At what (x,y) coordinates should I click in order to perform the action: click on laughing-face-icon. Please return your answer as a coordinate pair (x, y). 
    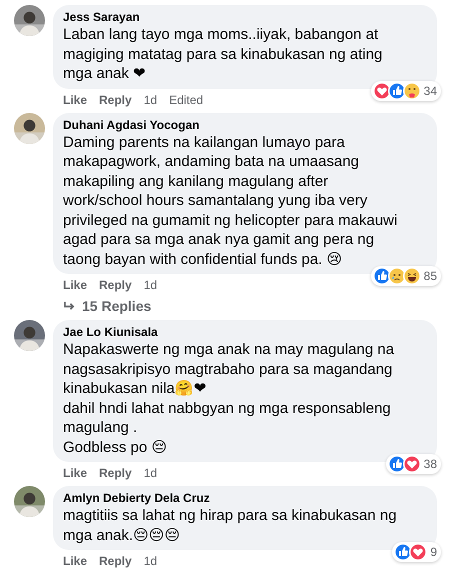
    Looking at the image, I should click on (411, 276).